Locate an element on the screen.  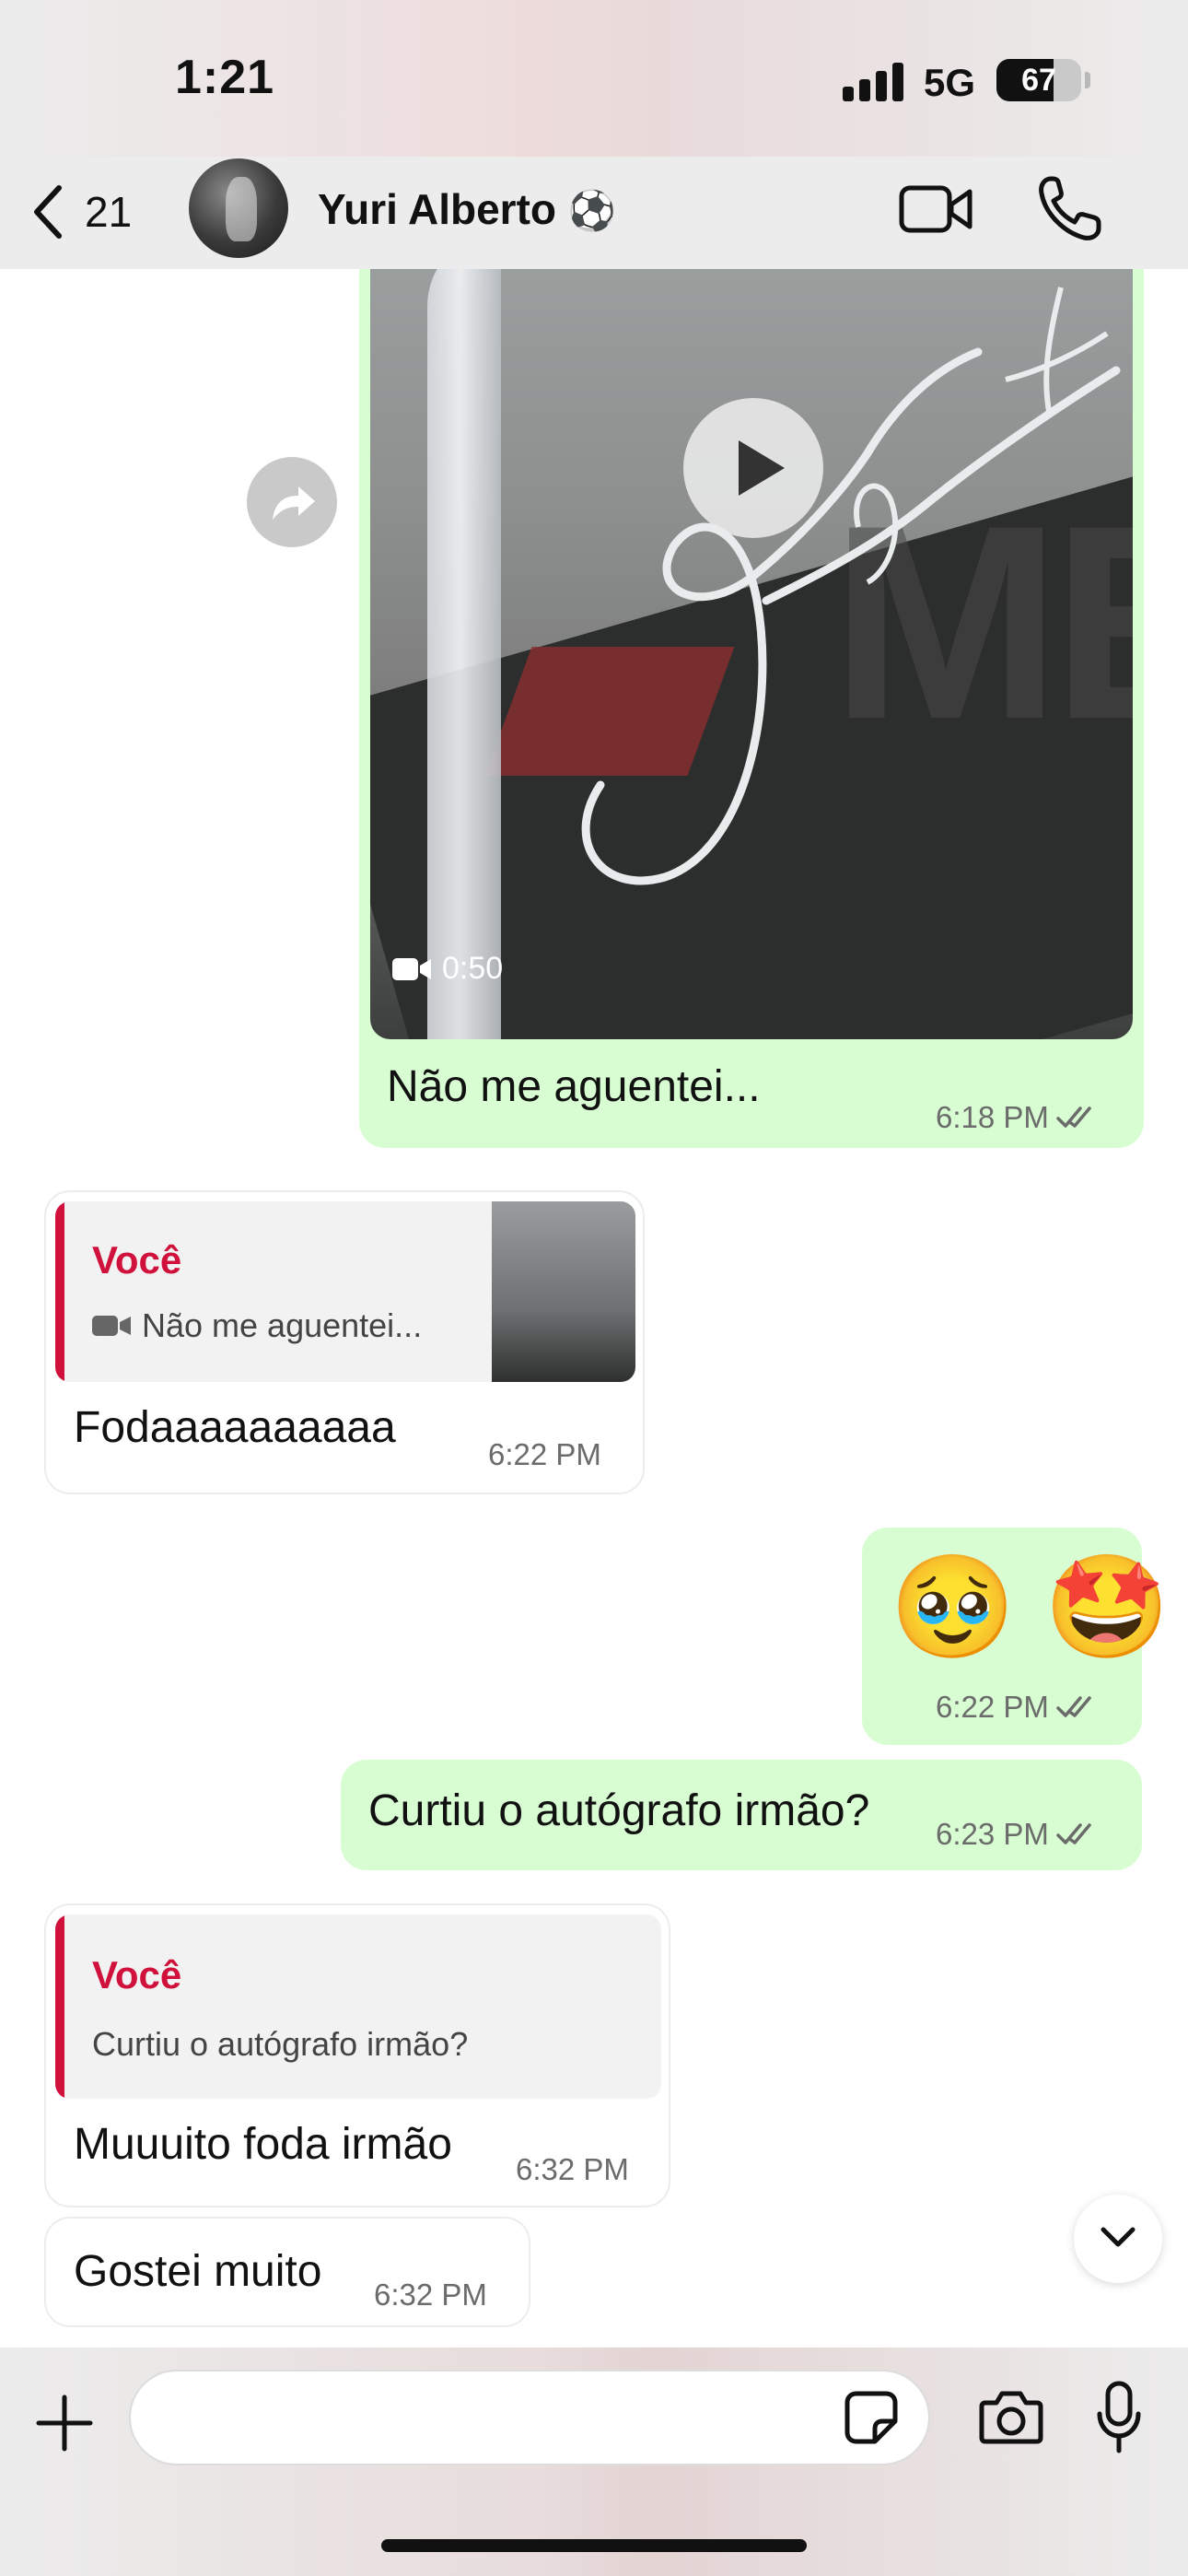
network-type: 5G is located at coordinates (950, 82).